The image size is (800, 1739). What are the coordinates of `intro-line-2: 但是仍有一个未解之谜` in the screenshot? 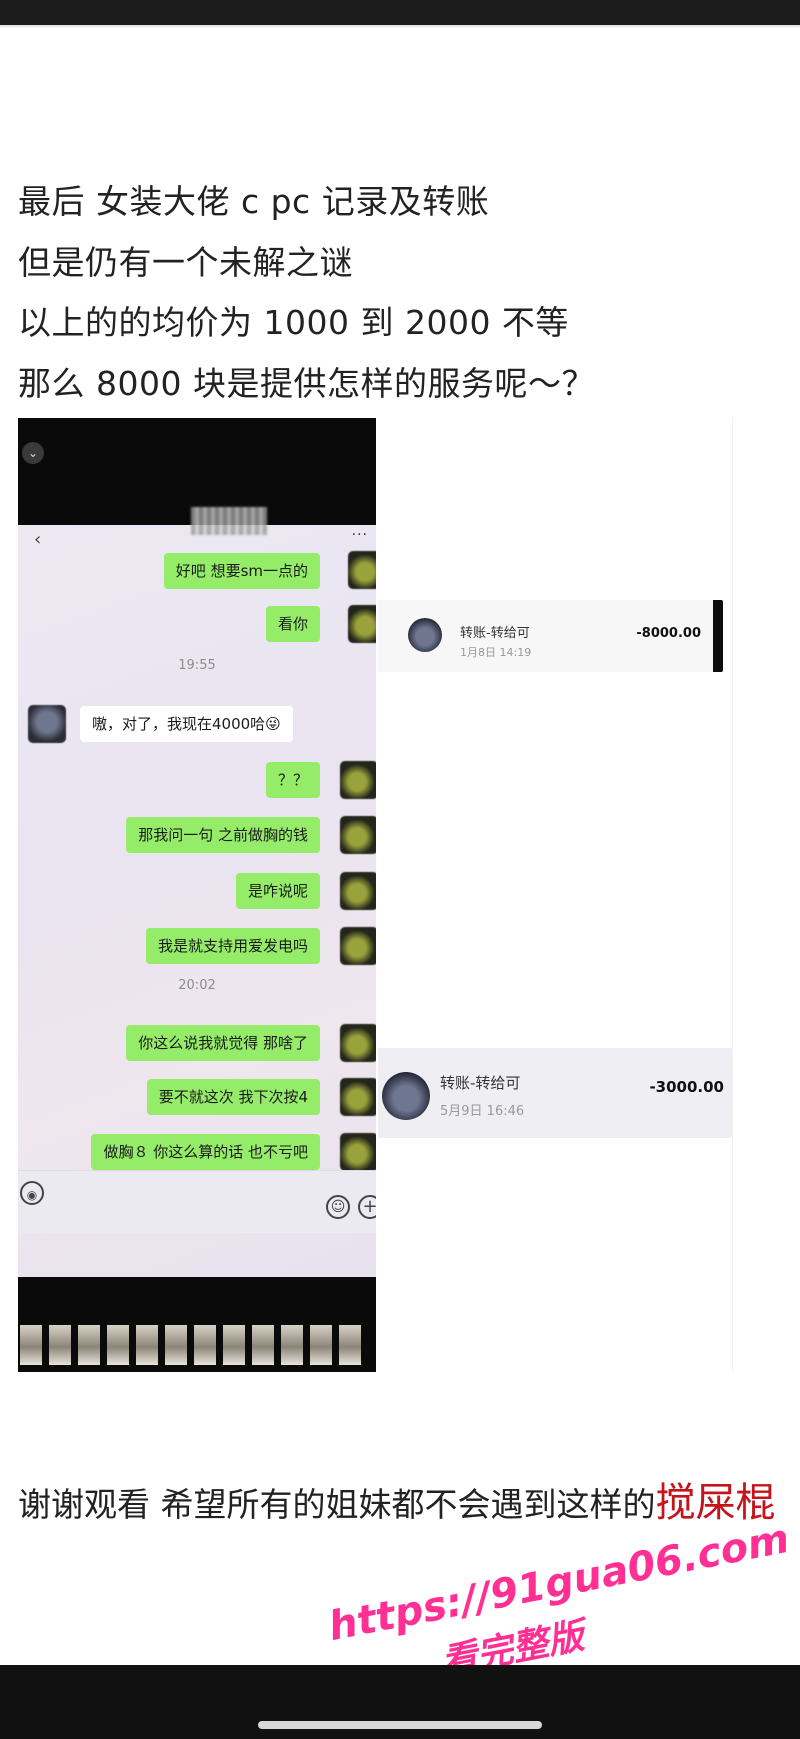 It's located at (185, 262).